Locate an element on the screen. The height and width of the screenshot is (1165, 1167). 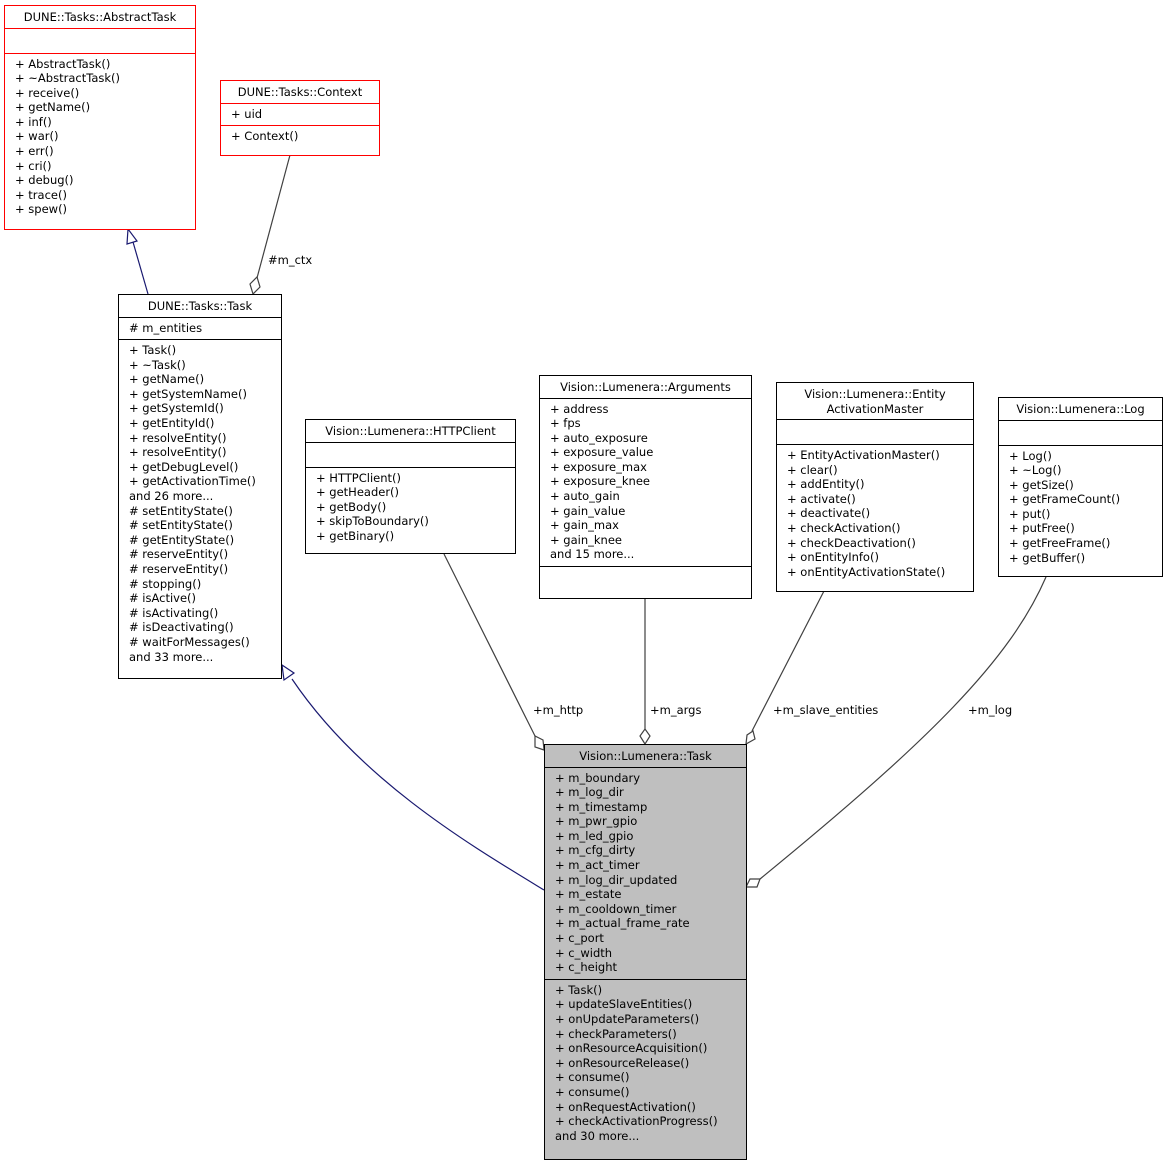
member-method: # isDeactivating() is located at coordinates (181, 627).